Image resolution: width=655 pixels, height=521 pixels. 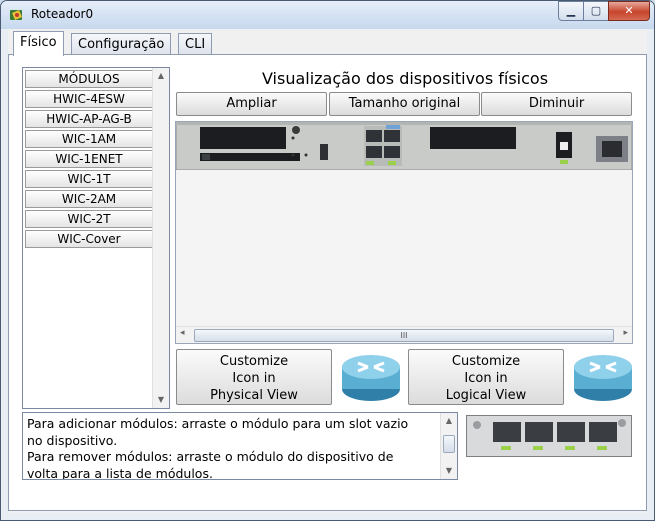 I want to click on module-wic-2t: WIC-2T, so click(x=89, y=219).